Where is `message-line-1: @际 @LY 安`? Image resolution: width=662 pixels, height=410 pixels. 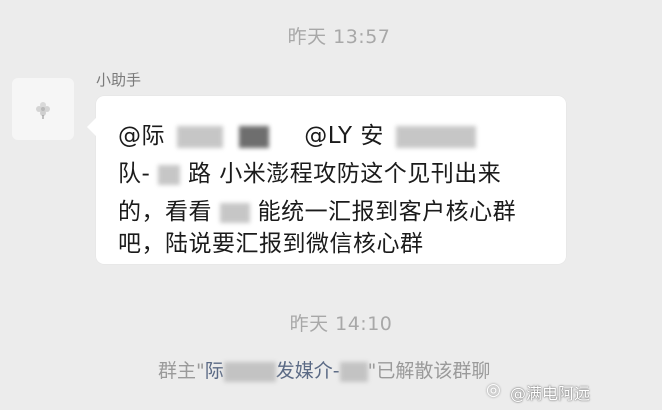 message-line-1: @际 @LY 安 is located at coordinates (297, 133).